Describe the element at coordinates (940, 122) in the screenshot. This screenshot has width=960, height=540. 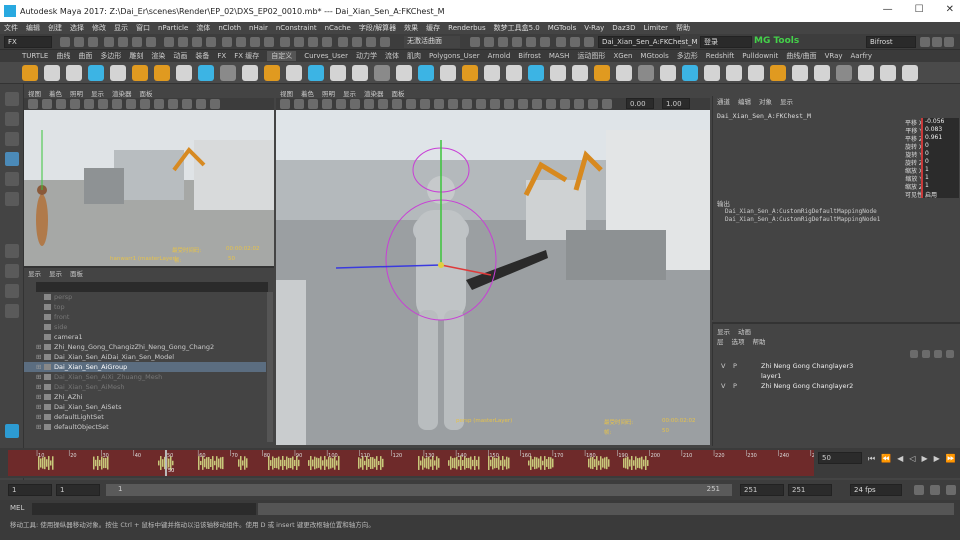
I see `channel-value: -0.056` at that location.